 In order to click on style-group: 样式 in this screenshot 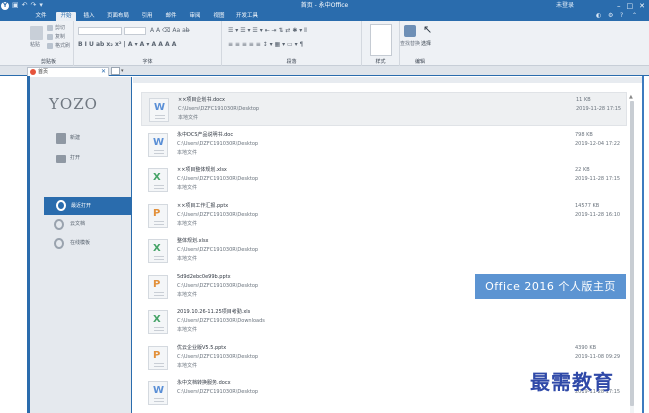, I will do `click(381, 43)`.